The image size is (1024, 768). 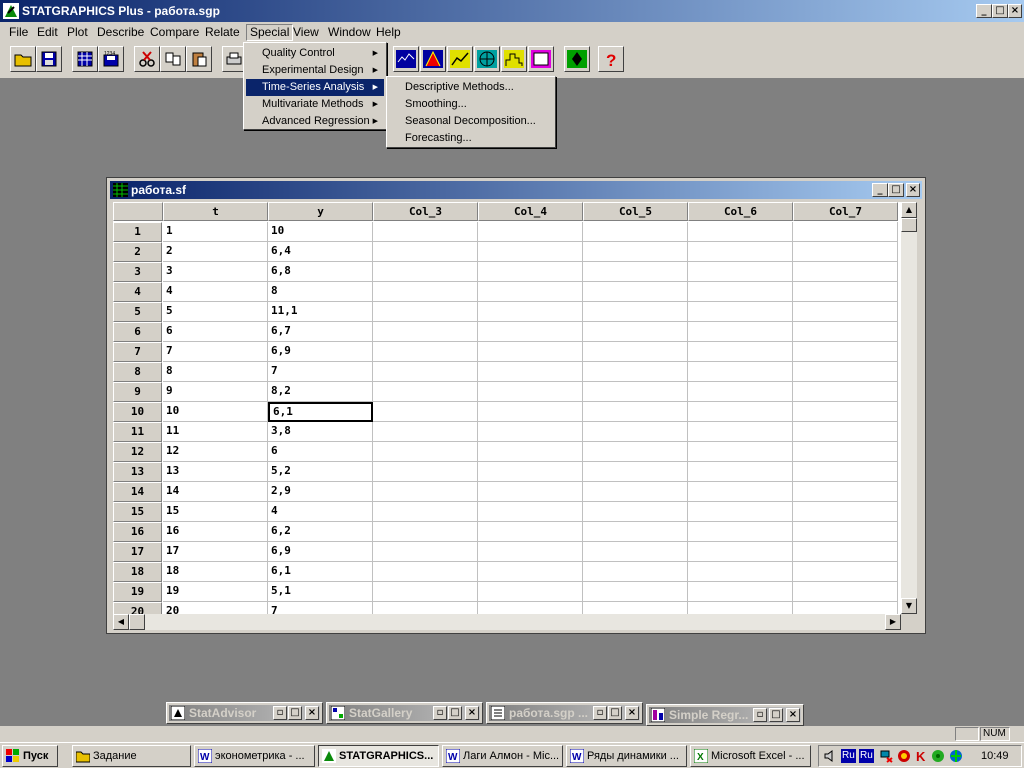 What do you see at coordinates (137, 552) in the screenshot?
I see `row-header: 17` at bounding box center [137, 552].